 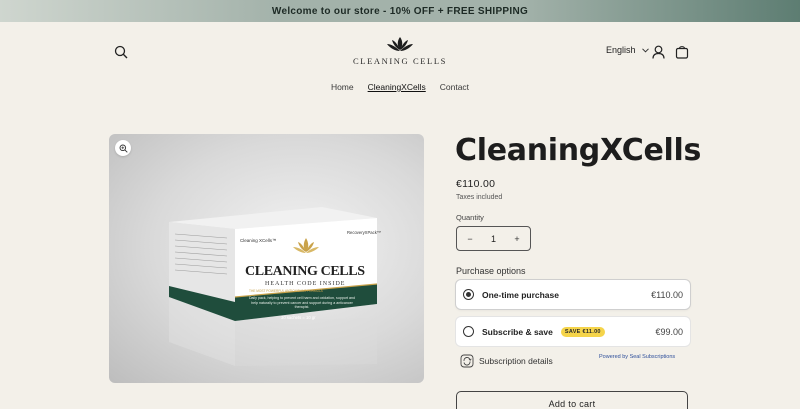 What do you see at coordinates (658, 52) in the screenshot?
I see `account-icon` at bounding box center [658, 52].